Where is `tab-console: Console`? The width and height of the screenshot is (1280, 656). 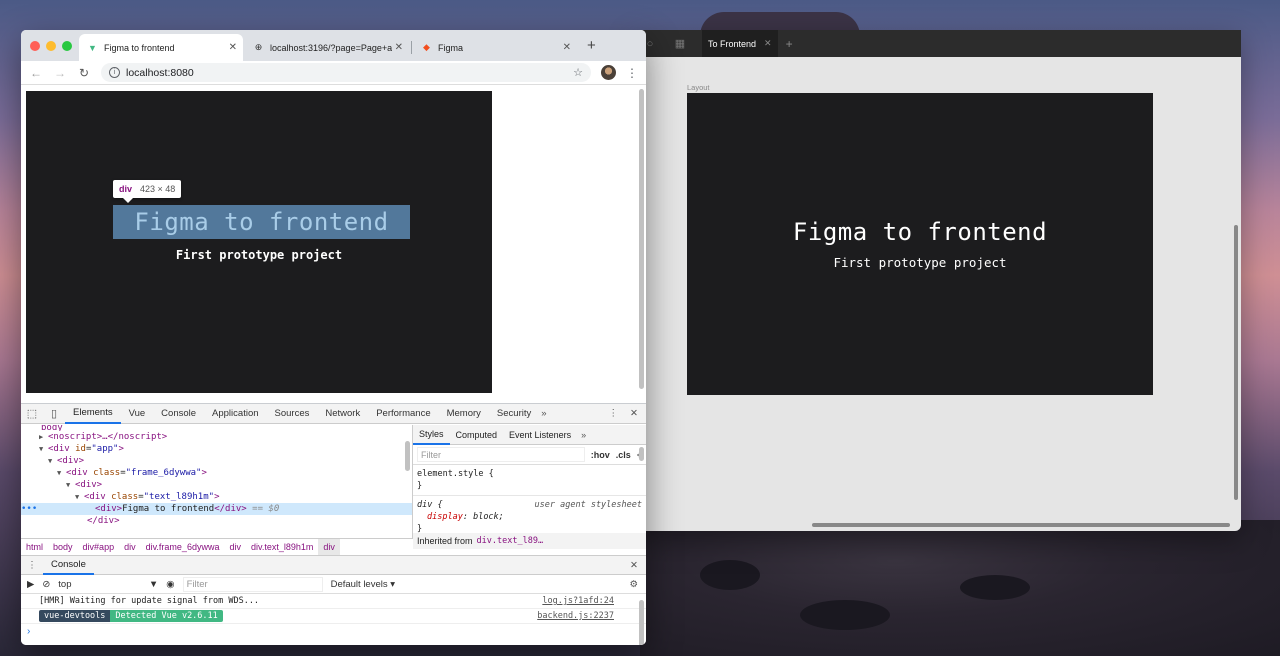 tab-console: Console is located at coordinates (178, 414).